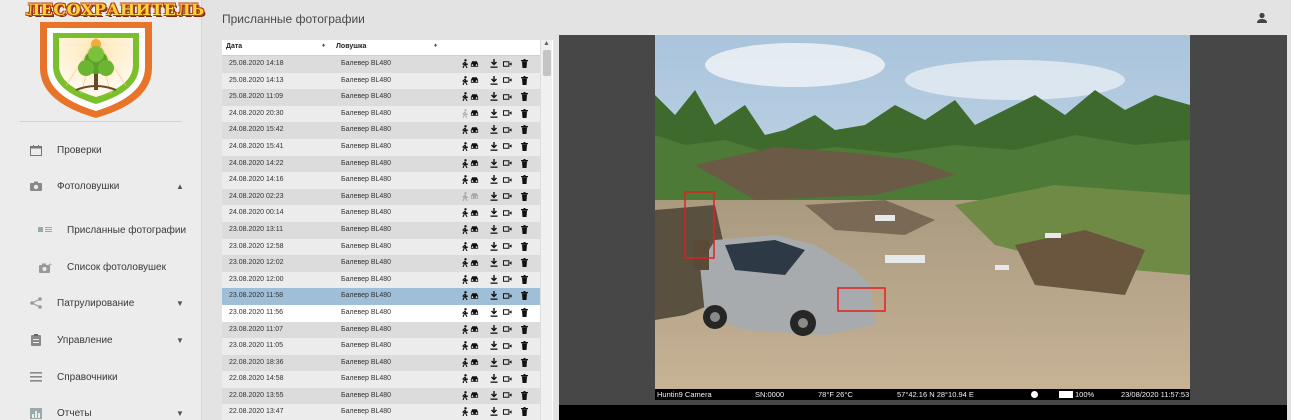 The height and width of the screenshot is (420, 1291). What do you see at coordinates (381, 396) in the screenshot?
I see `table-row: 22.08.2020 13:55 Балевер BL480` at bounding box center [381, 396].